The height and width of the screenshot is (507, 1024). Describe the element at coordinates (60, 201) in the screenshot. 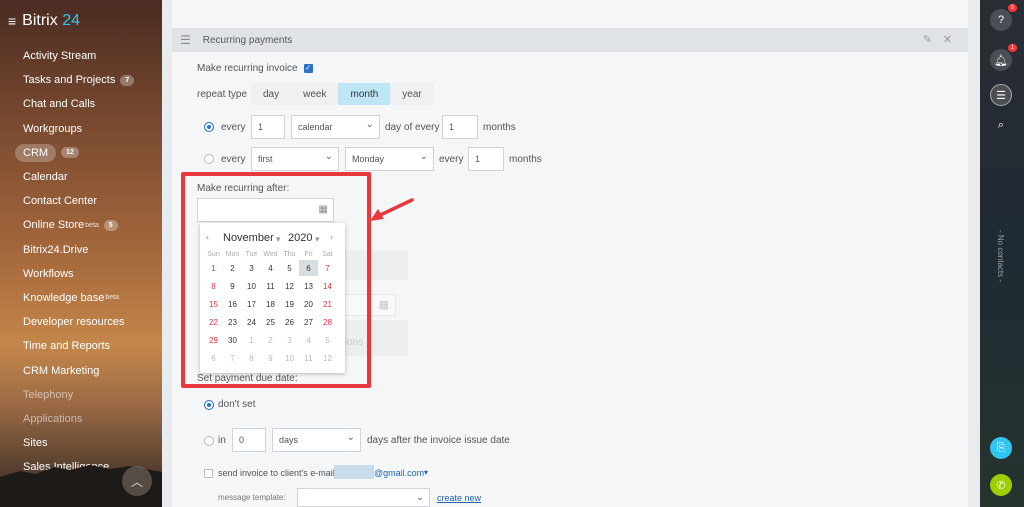

I see `sidebar-item-label: Contact Center` at that location.